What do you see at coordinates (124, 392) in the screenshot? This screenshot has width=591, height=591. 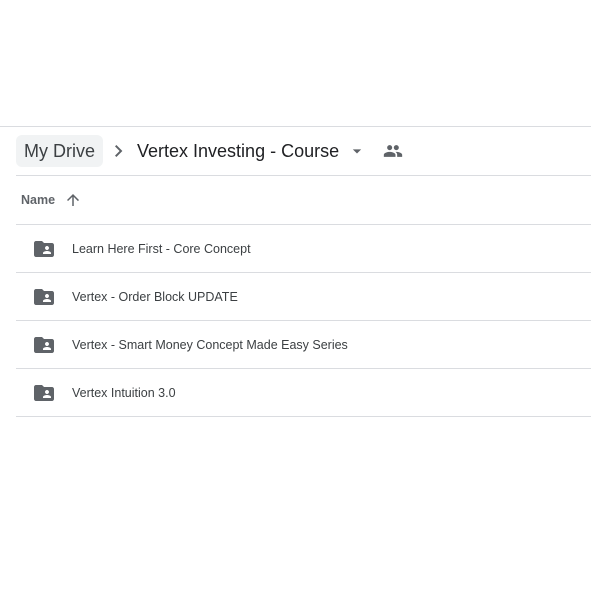 I see `list-item-label: Vertex Intuition 3.0` at bounding box center [124, 392].